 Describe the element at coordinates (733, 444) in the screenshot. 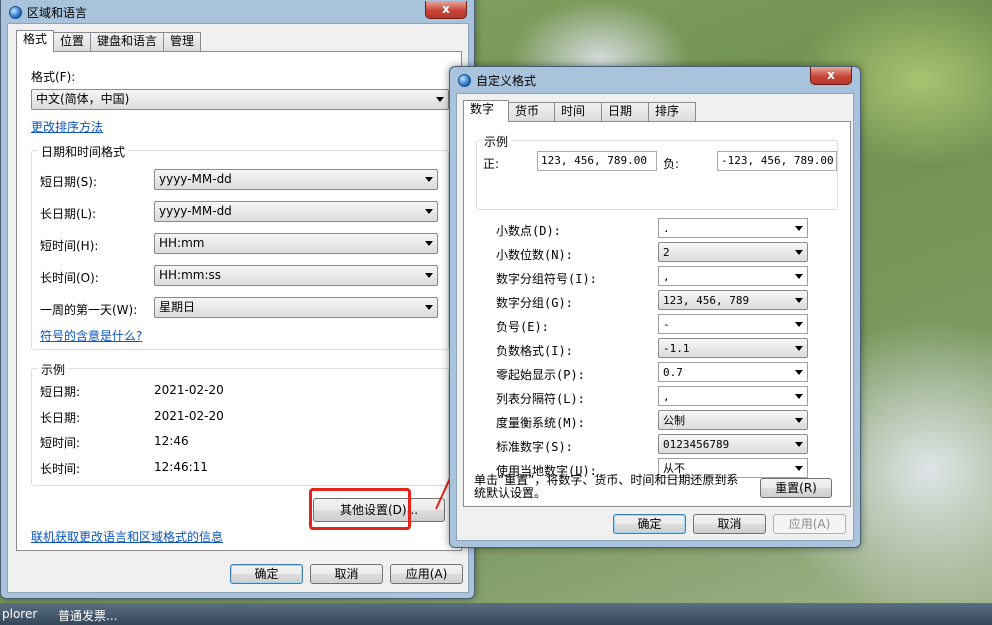

I see `custom-row-dropdown: 0123456789` at that location.